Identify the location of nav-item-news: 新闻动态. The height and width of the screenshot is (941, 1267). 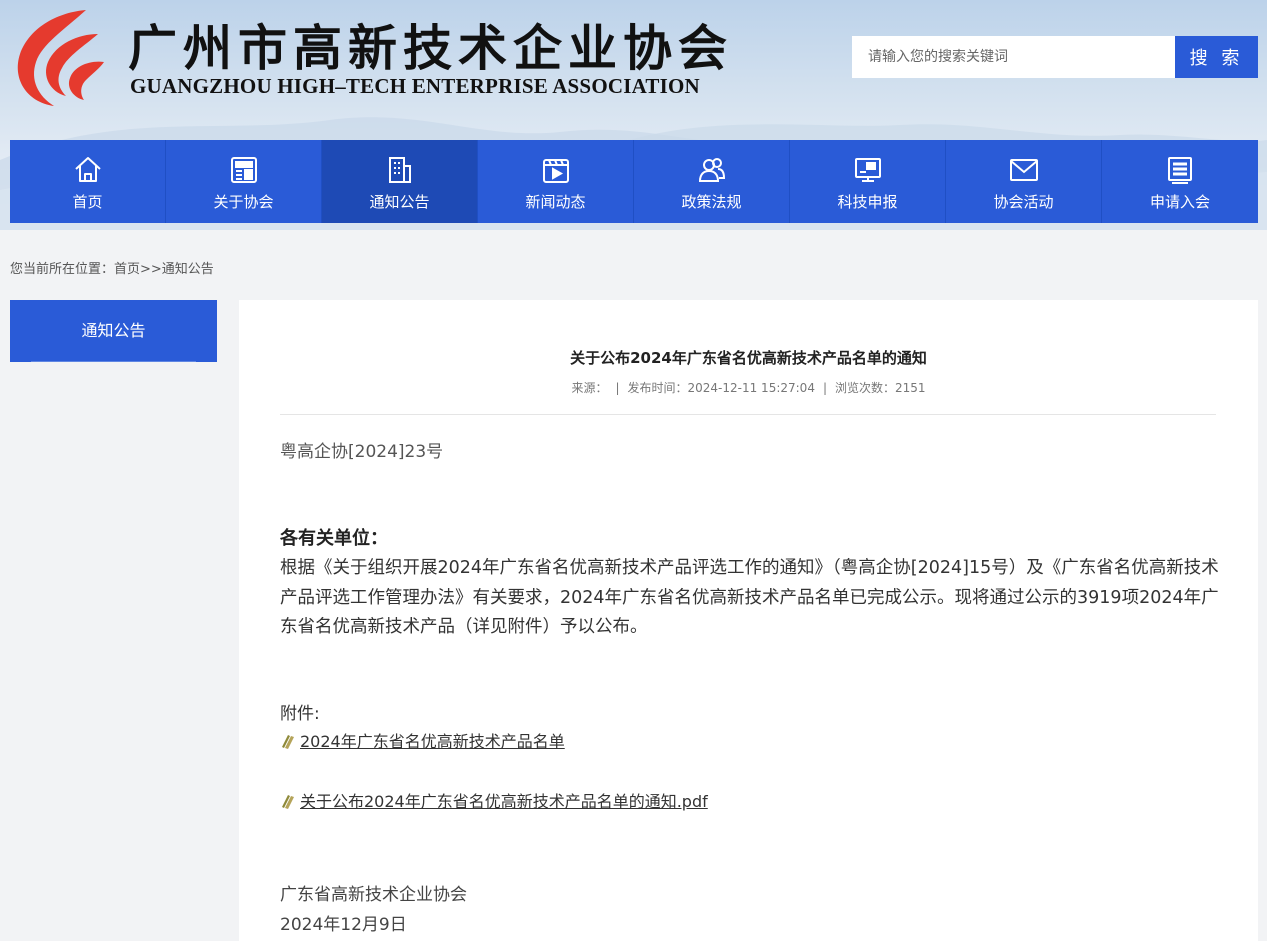
(556, 181).